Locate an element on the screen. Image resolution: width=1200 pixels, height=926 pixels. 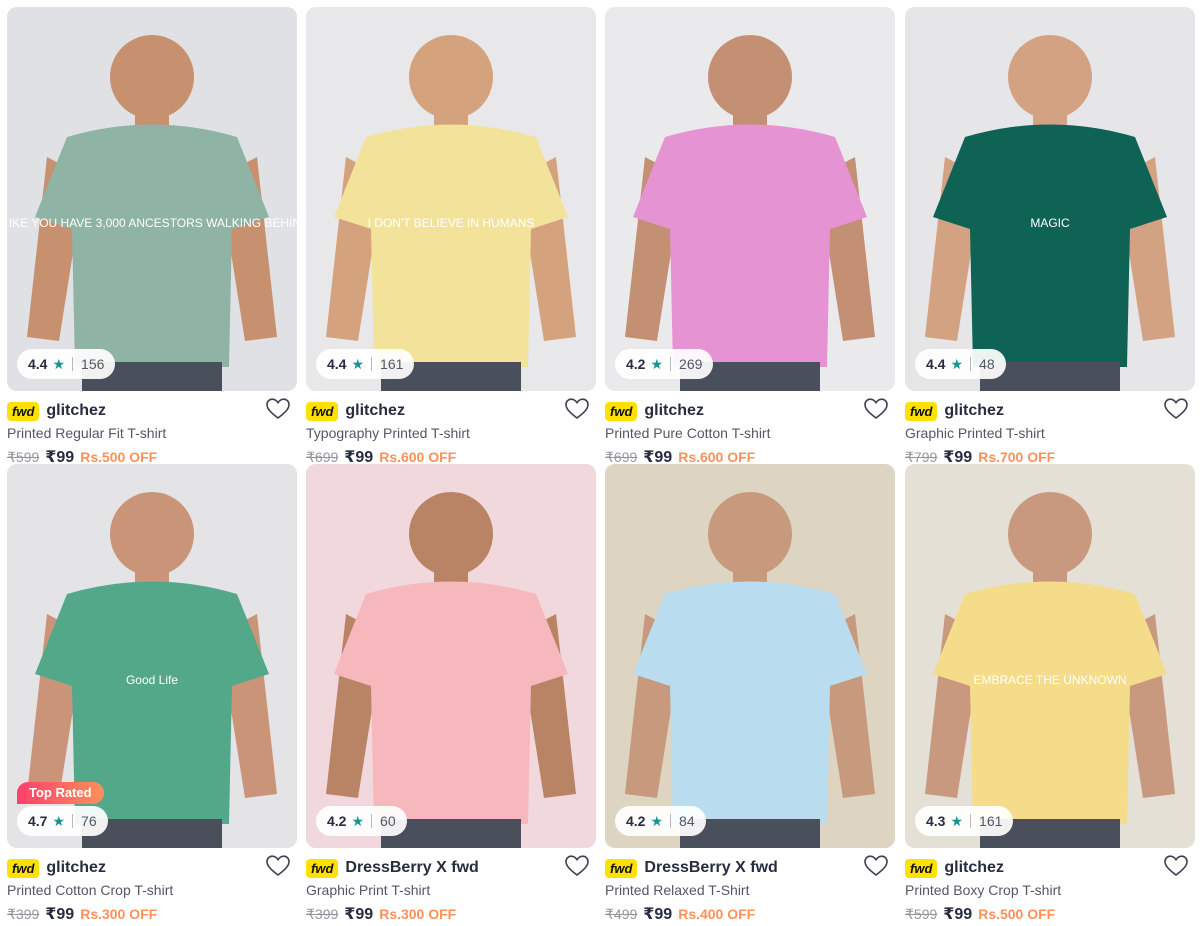
rating-pill: 4.3 ★ 161 is located at coordinates (964, 821).